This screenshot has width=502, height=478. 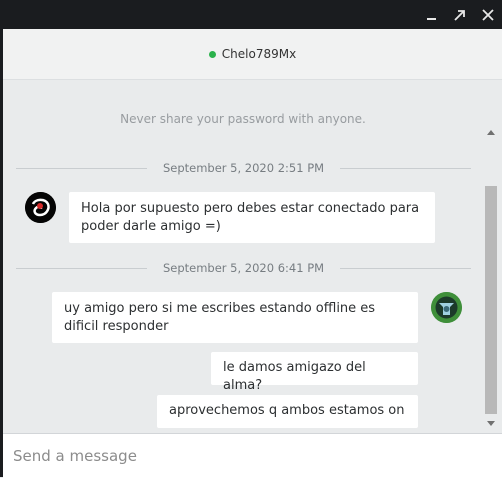 What do you see at coordinates (446, 307) in the screenshot?
I see `user-avatar` at bounding box center [446, 307].